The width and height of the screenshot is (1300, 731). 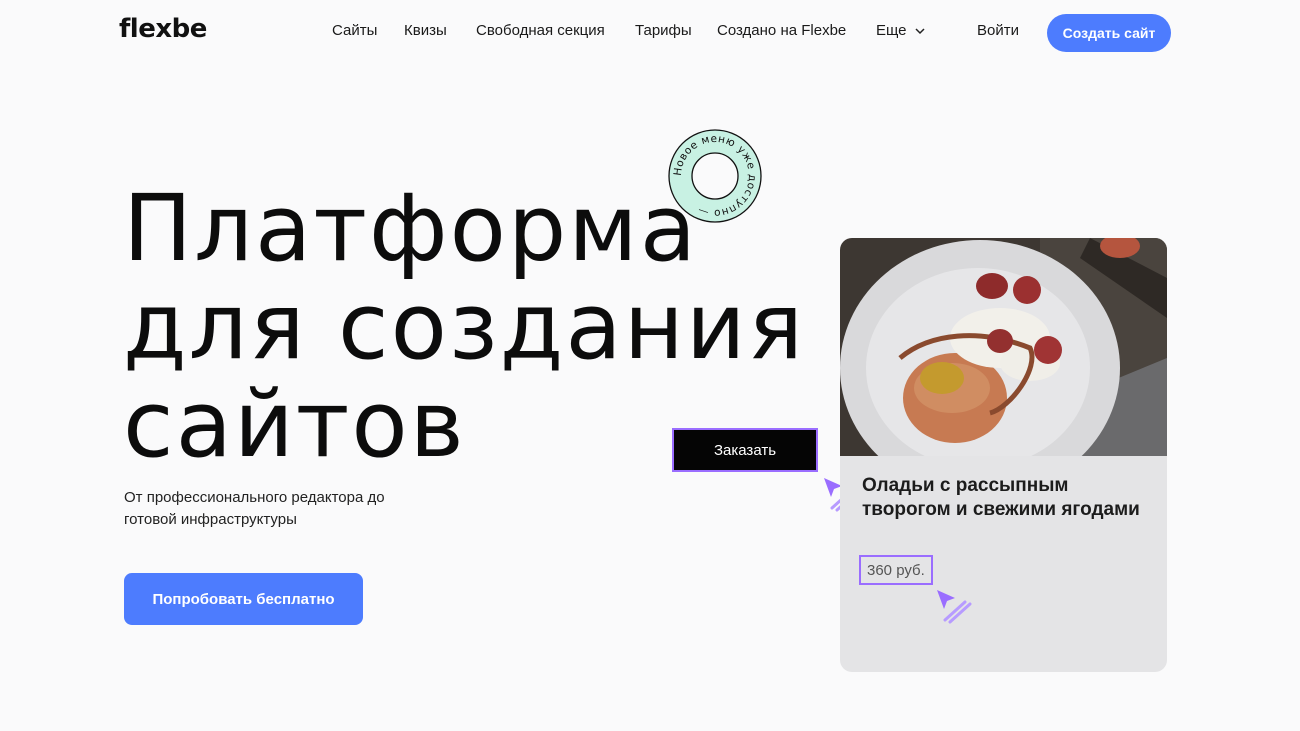 What do you see at coordinates (920, 30) in the screenshot?
I see `chevron-down-icon` at bounding box center [920, 30].